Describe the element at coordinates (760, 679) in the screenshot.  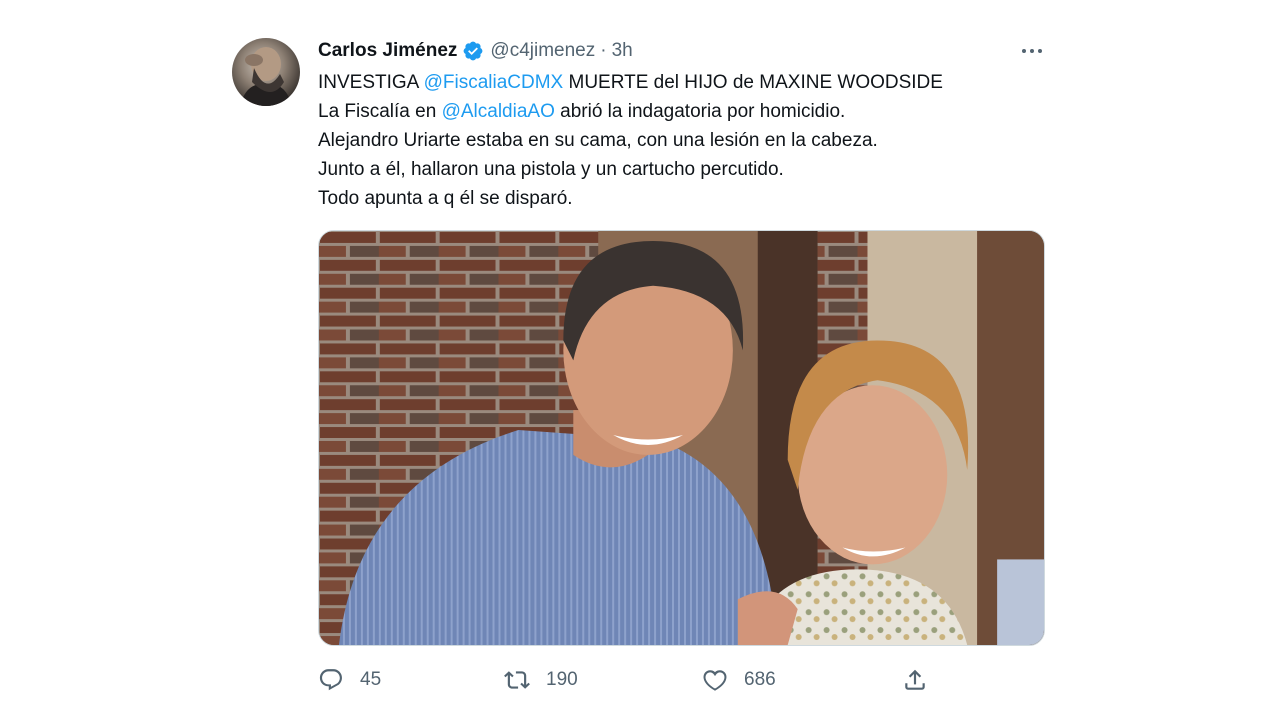
I see `like-count: 686` at that location.